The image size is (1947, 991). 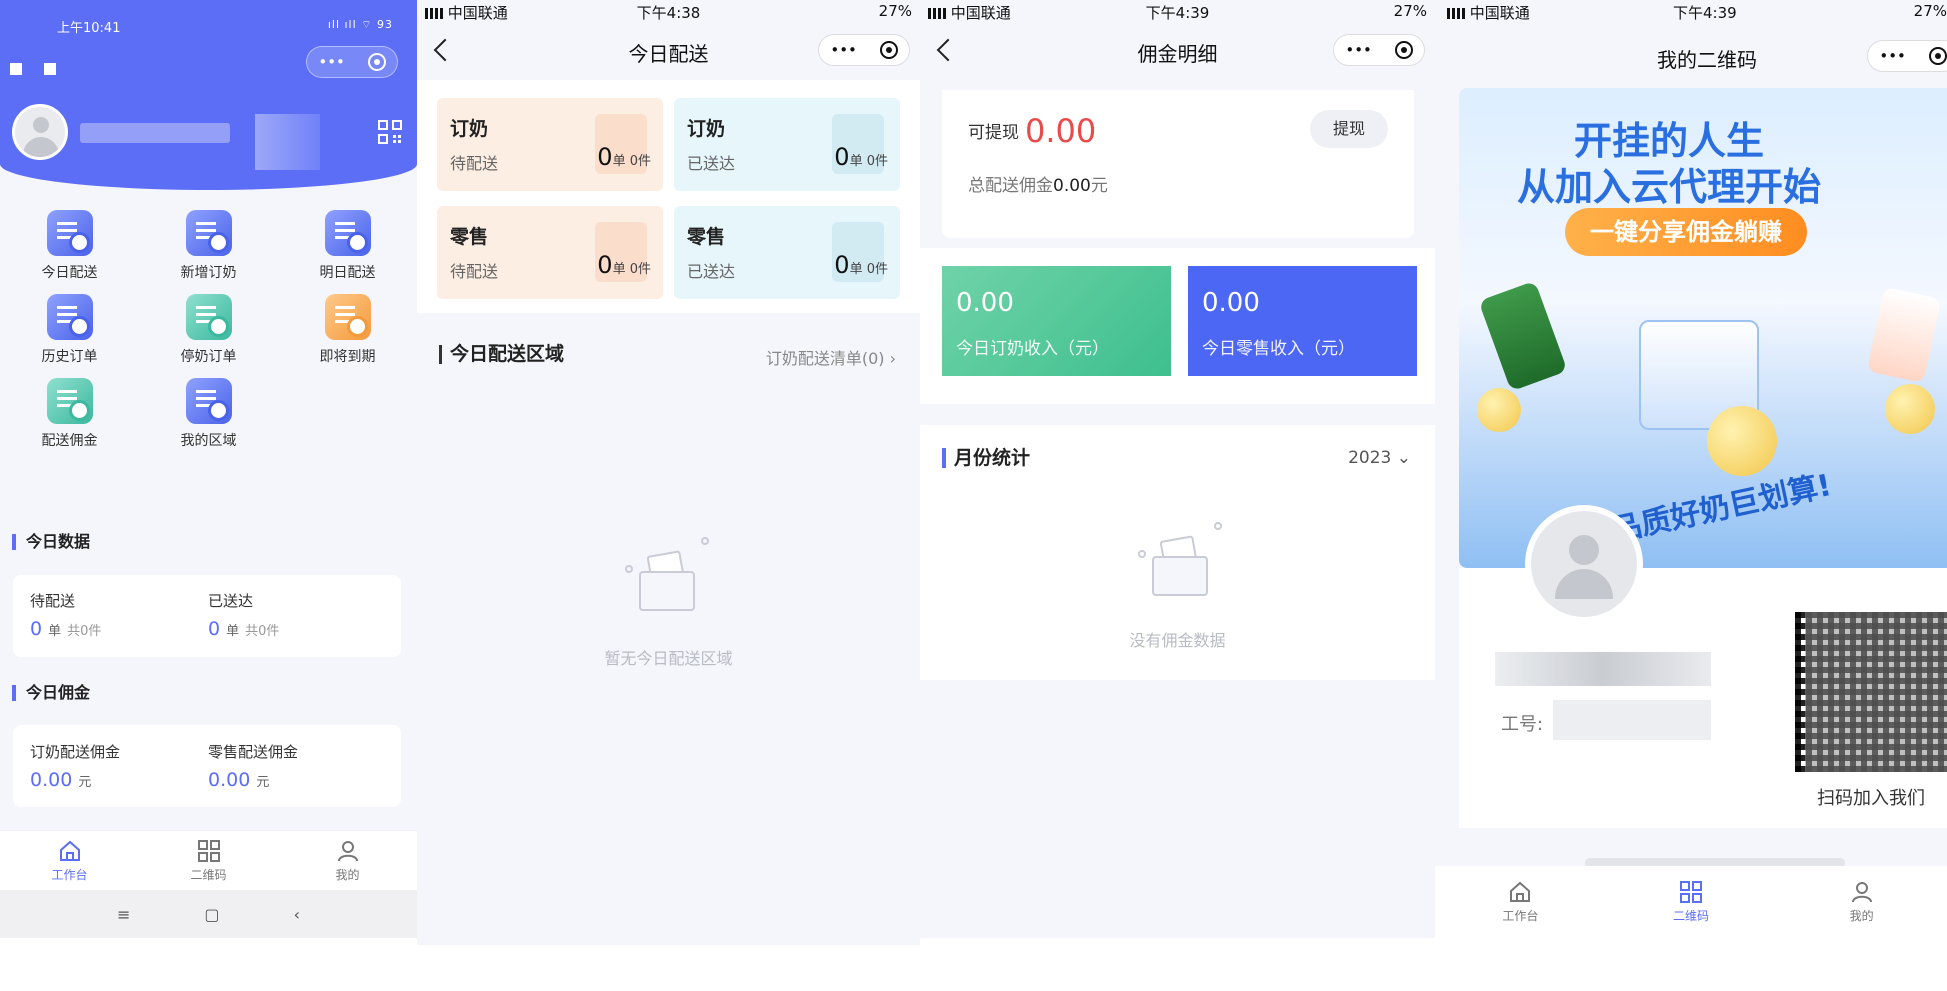 I want to click on total-unit: 元, so click(x=1099, y=186).